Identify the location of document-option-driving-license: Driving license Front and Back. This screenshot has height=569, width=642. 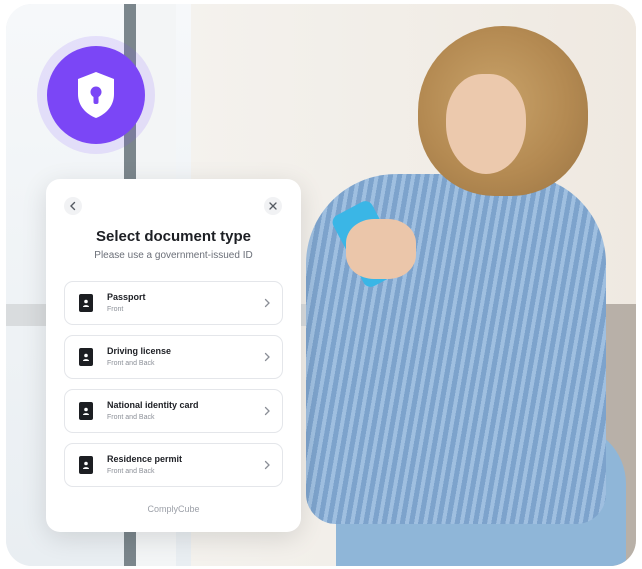
(173, 357).